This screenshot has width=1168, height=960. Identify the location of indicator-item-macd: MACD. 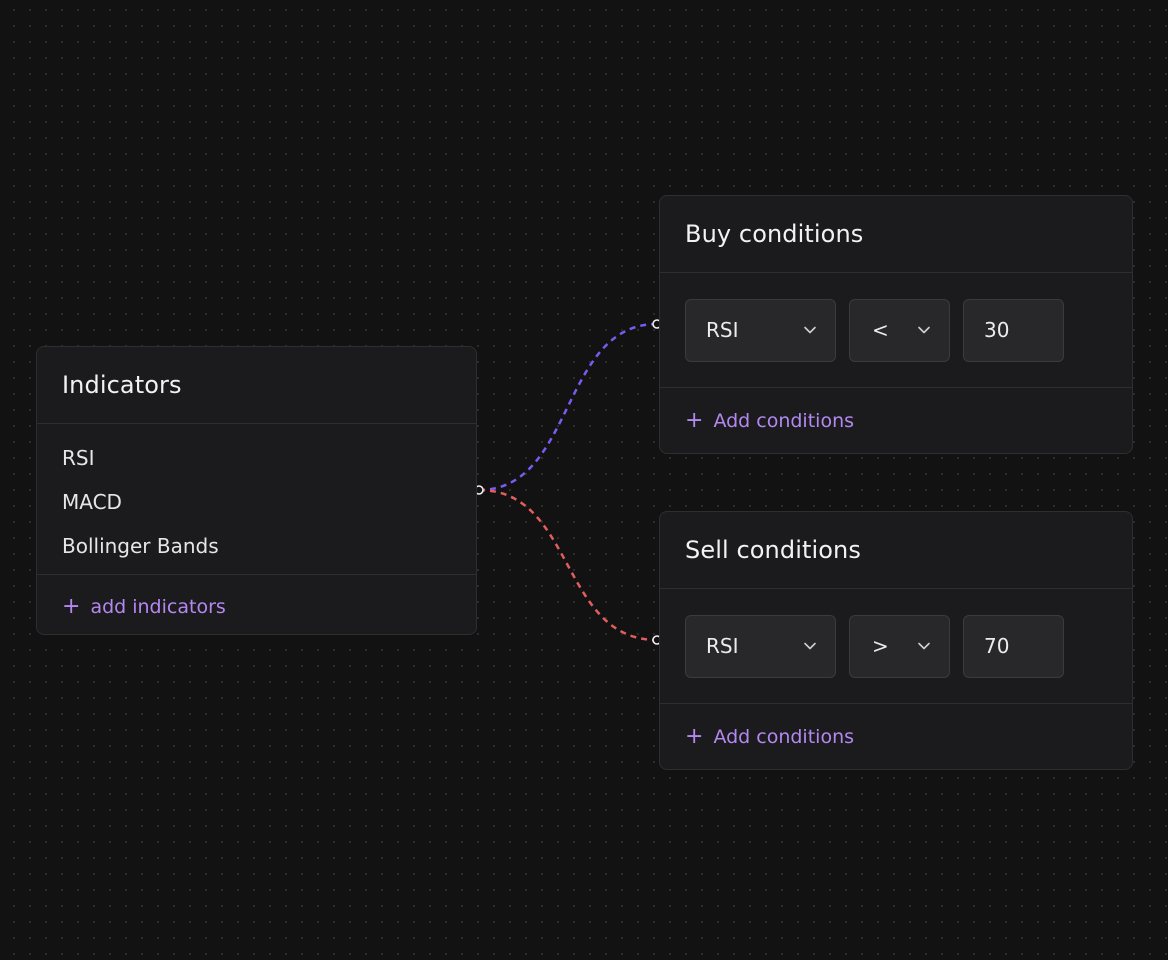
(256, 502).